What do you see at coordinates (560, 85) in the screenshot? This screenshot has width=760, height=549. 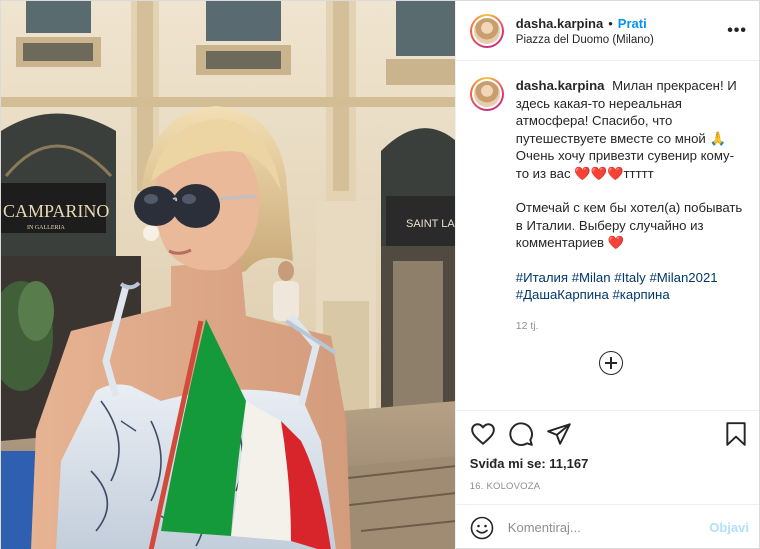 I see `caption-username: dasha.karpina` at bounding box center [560, 85].